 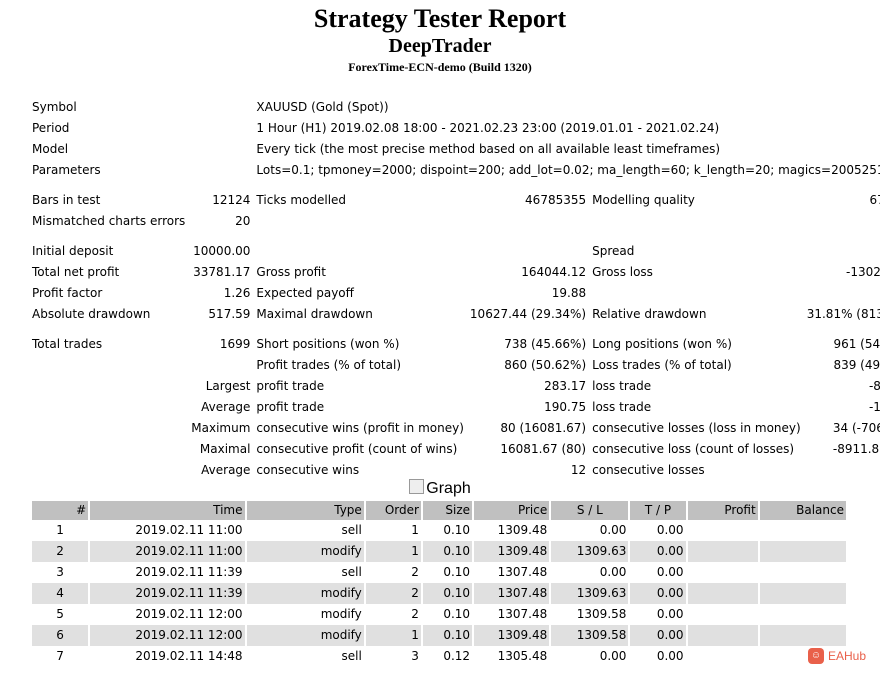 I want to click on trades-header-cell: Order, so click(x=393, y=510).